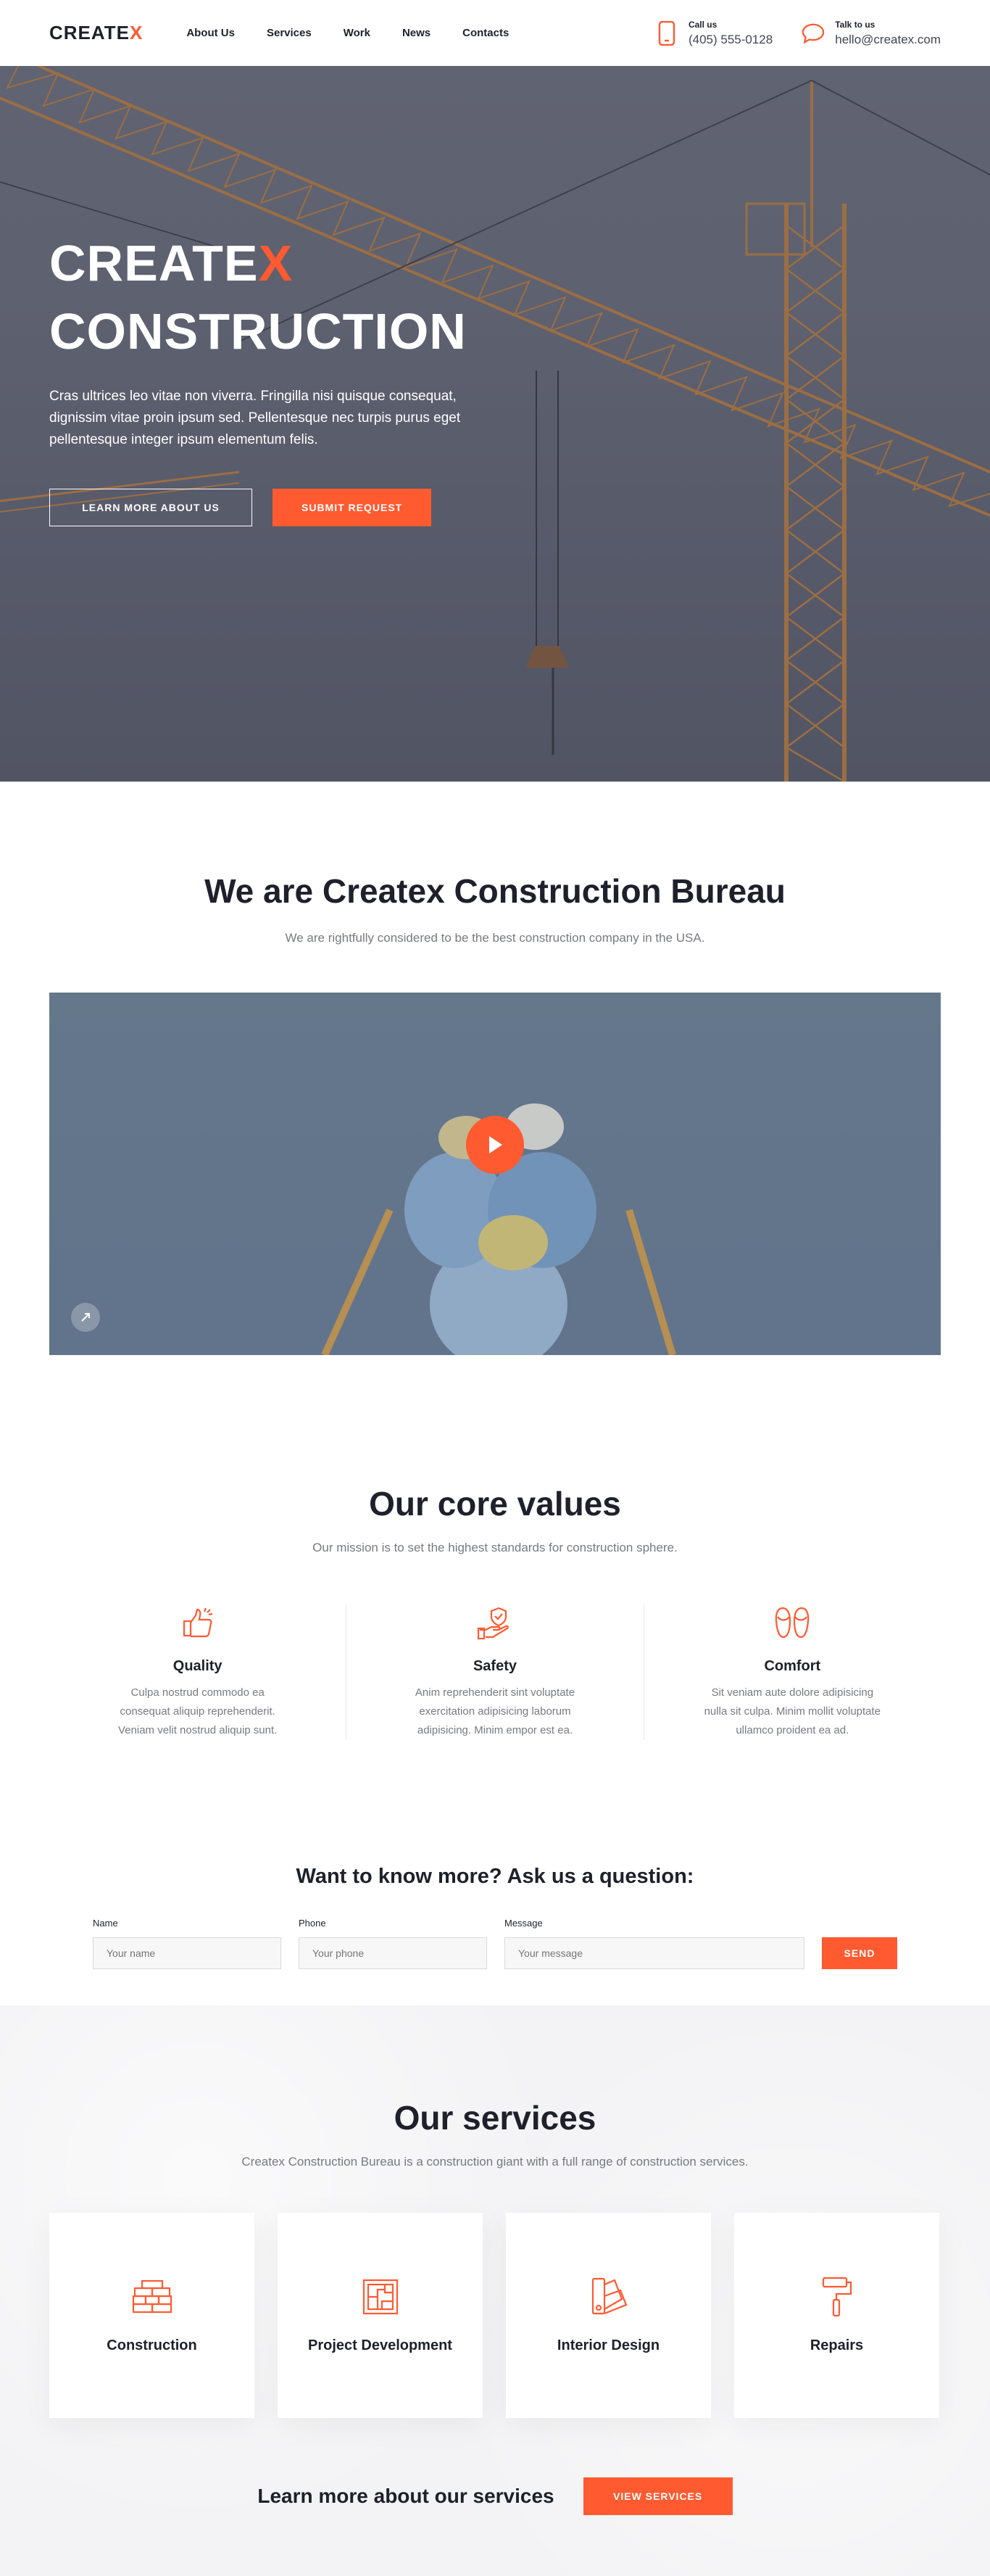 Image resolution: width=990 pixels, height=2576 pixels. I want to click on message-label: Message, so click(523, 1924).